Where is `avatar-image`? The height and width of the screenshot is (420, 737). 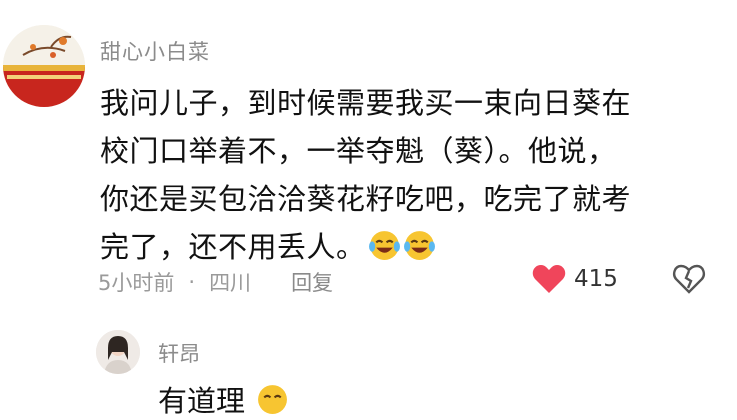 avatar-image is located at coordinates (44, 66).